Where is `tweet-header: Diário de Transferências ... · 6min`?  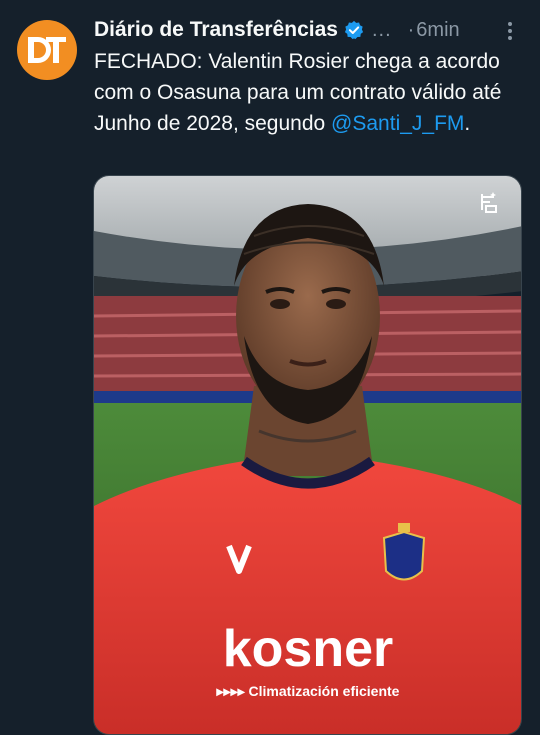
tweet-header: Diário de Transferências ... · 6min is located at coordinates (309, 30).